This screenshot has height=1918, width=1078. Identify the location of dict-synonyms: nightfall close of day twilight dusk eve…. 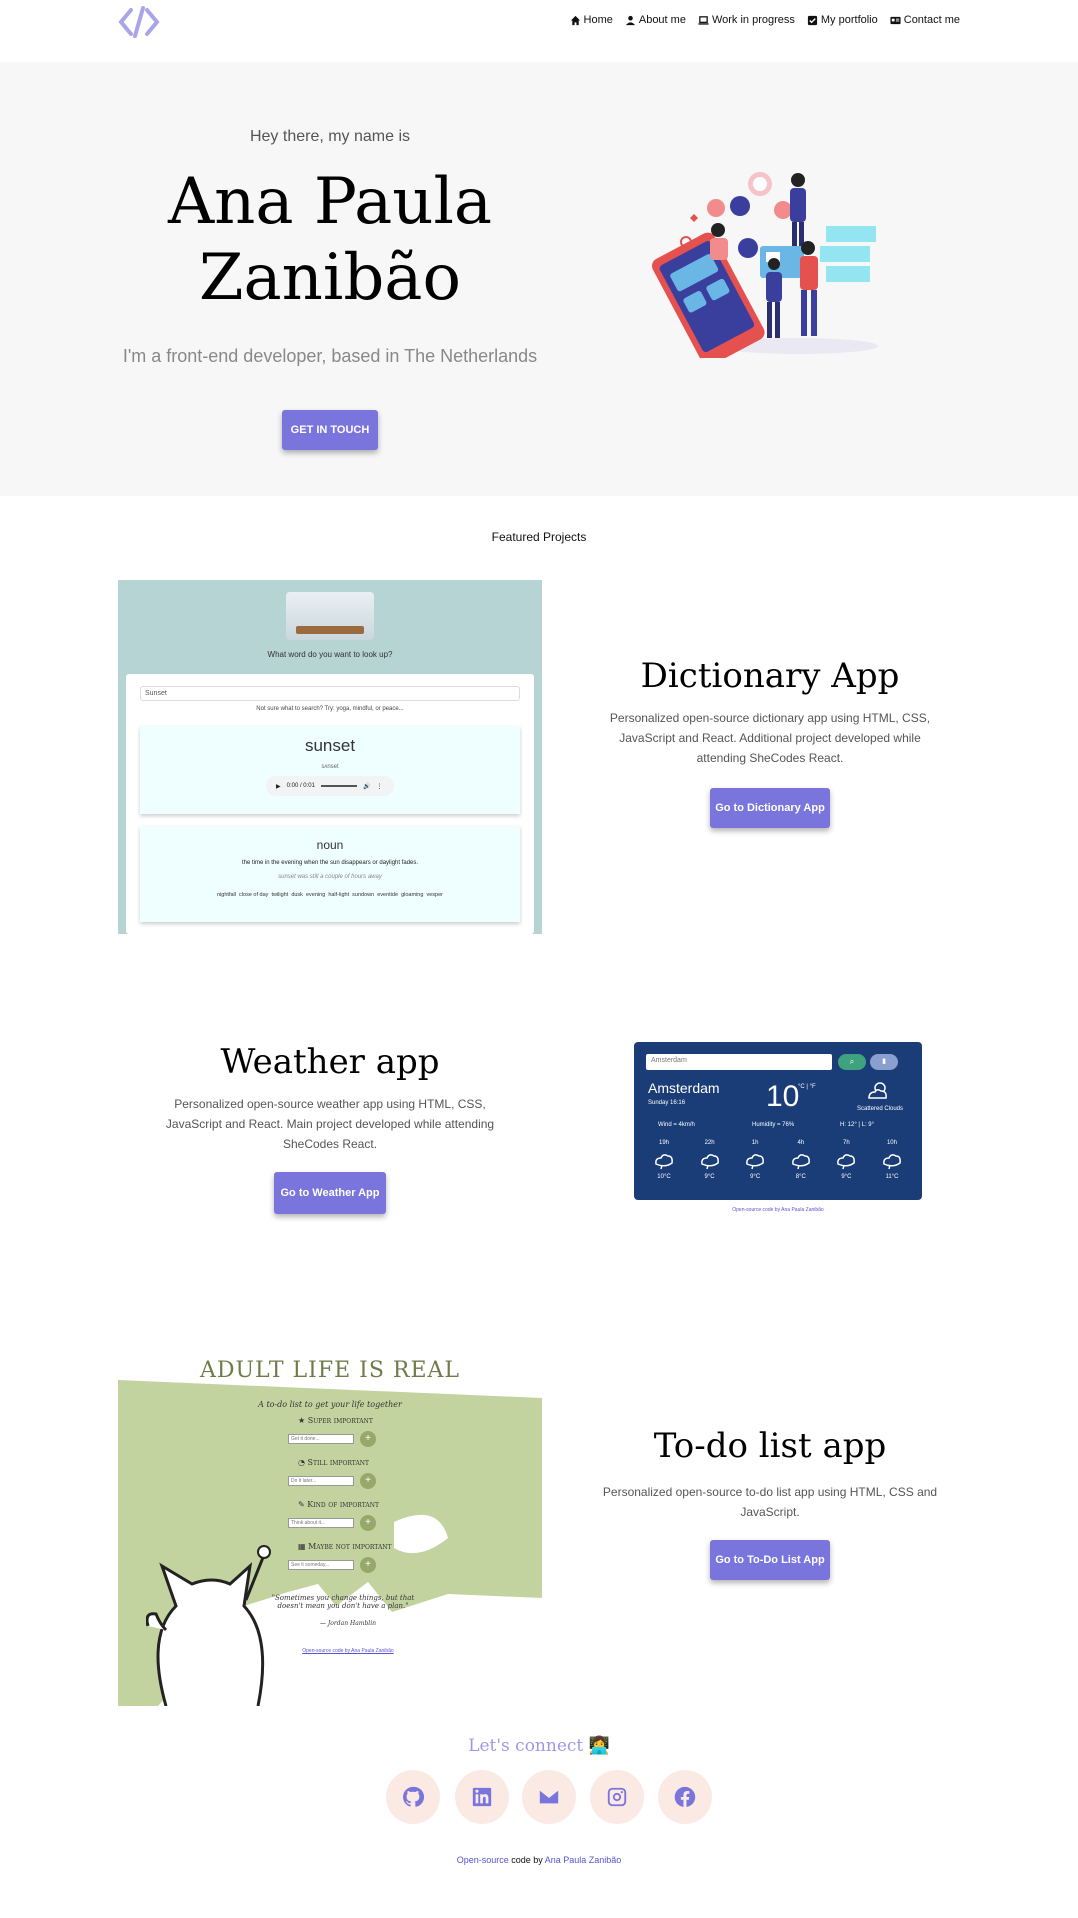
(330, 895).